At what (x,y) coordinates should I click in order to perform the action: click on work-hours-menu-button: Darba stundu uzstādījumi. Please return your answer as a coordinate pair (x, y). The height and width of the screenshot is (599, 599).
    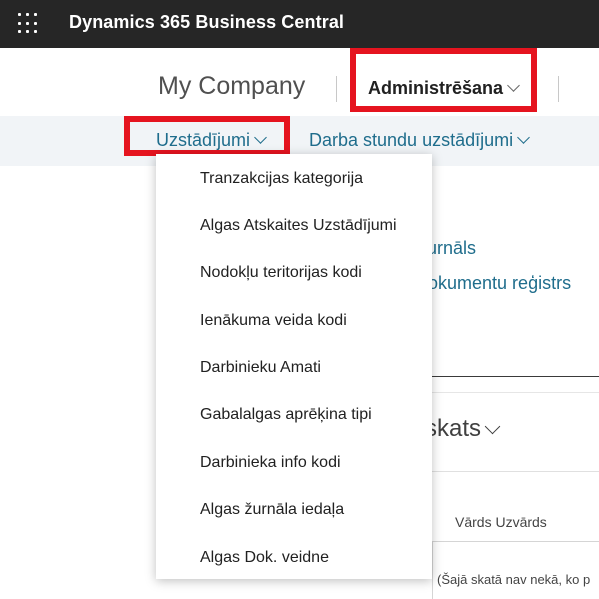
    Looking at the image, I should click on (419, 140).